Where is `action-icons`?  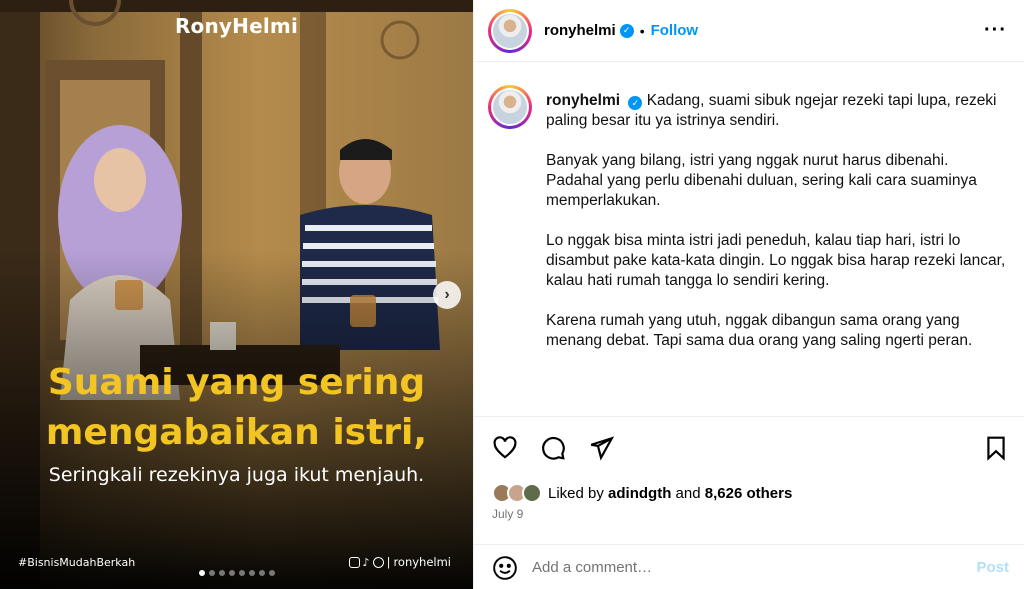
action-icons is located at coordinates (553, 448).